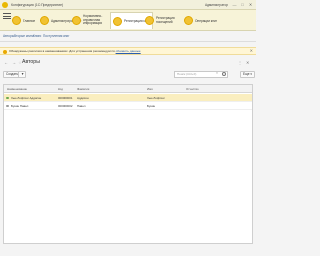 This screenshot has height=256, width=320. Describe the element at coordinates (83, 97) in the screenshot. I see `cell-surname: Аддисон` at that location.